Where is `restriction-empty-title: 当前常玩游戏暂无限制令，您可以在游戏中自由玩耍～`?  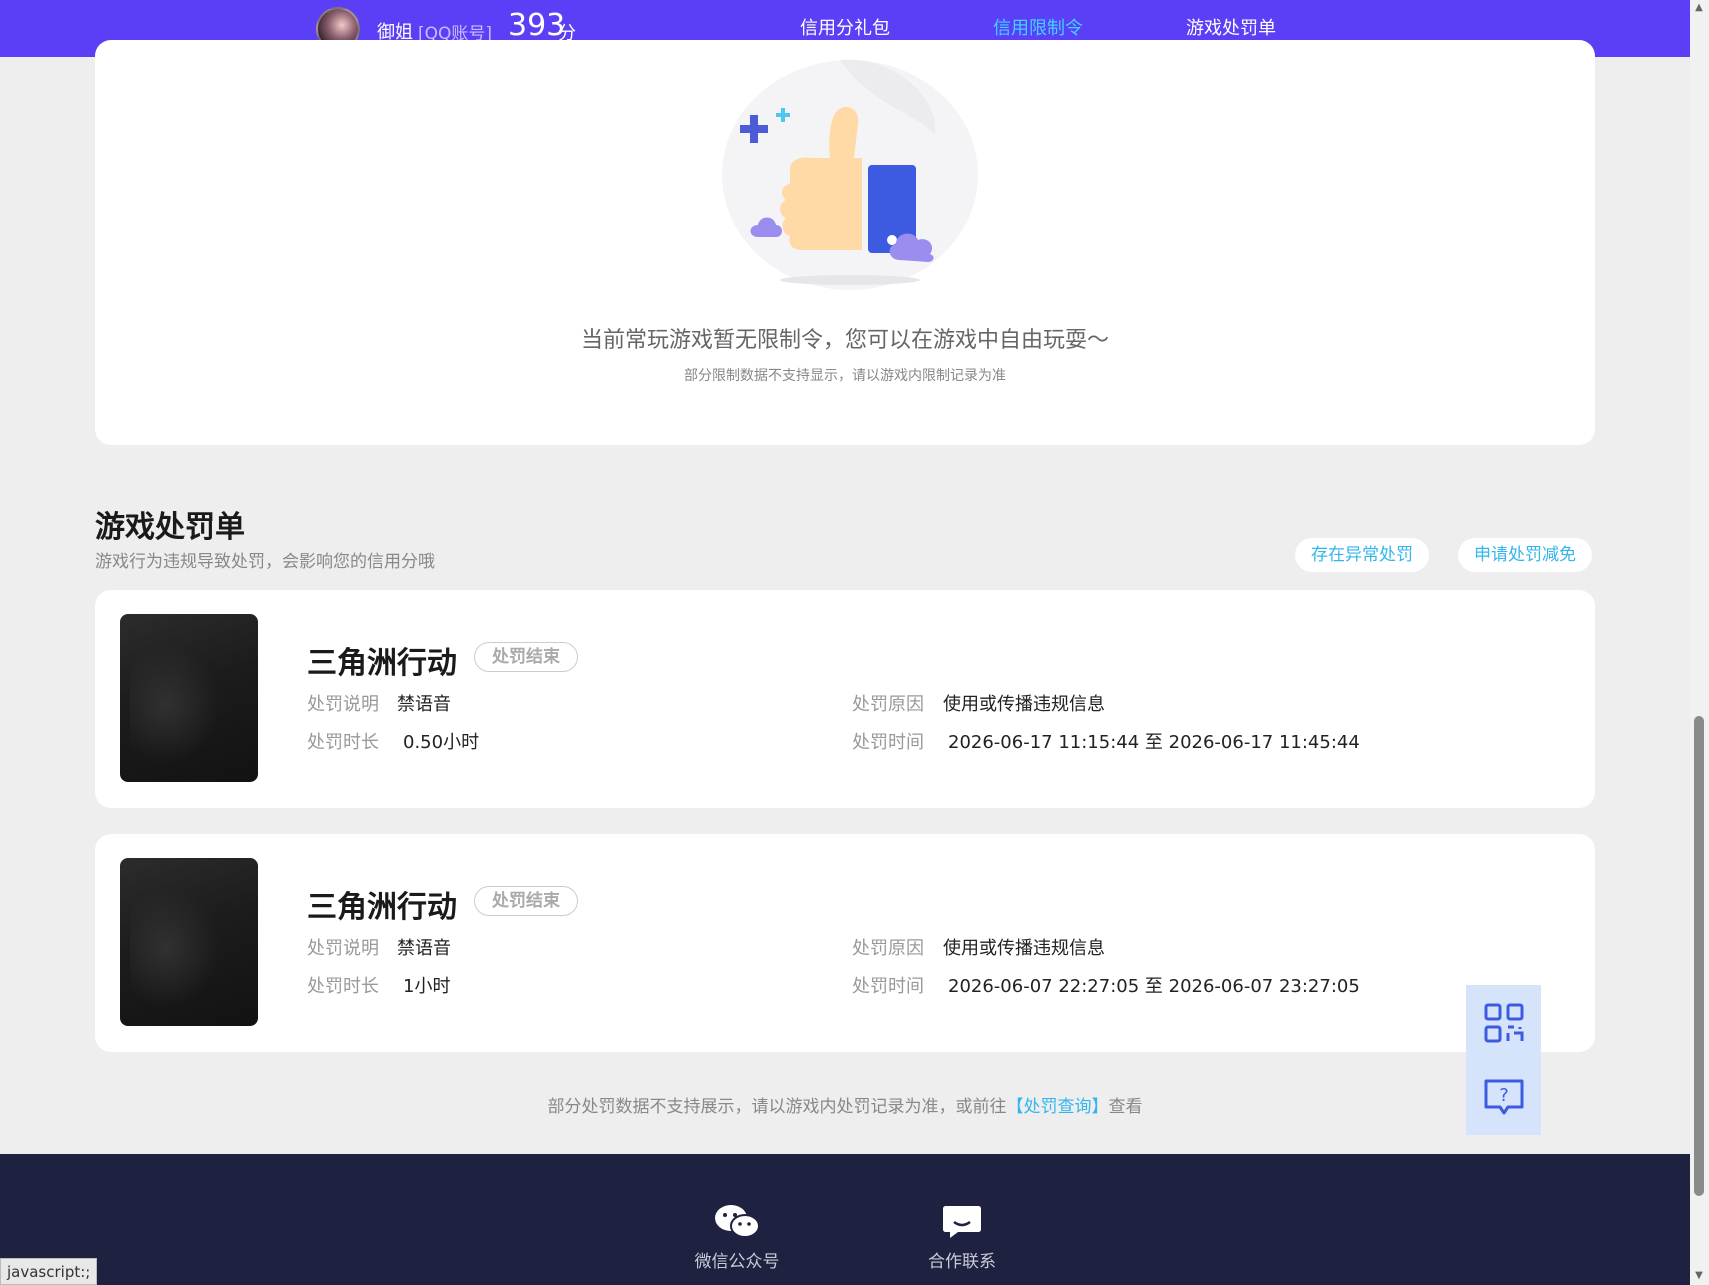
restriction-empty-title: 当前常玩游戏暂无限制令，您可以在游戏中自由玩耍～ is located at coordinates (844, 340).